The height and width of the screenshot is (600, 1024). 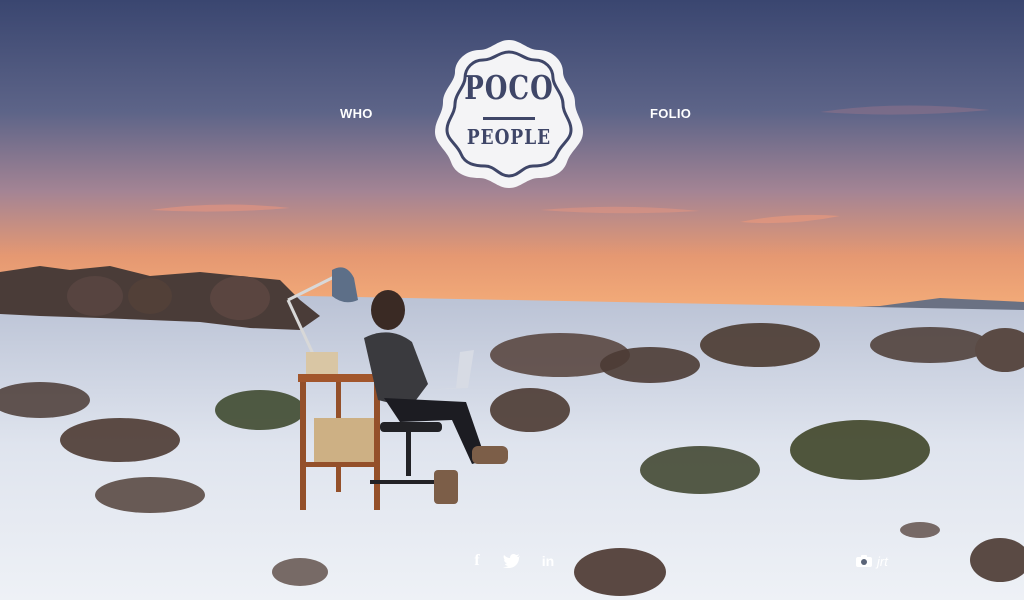 I want to click on nav-who-link: WHO, so click(x=356, y=113).